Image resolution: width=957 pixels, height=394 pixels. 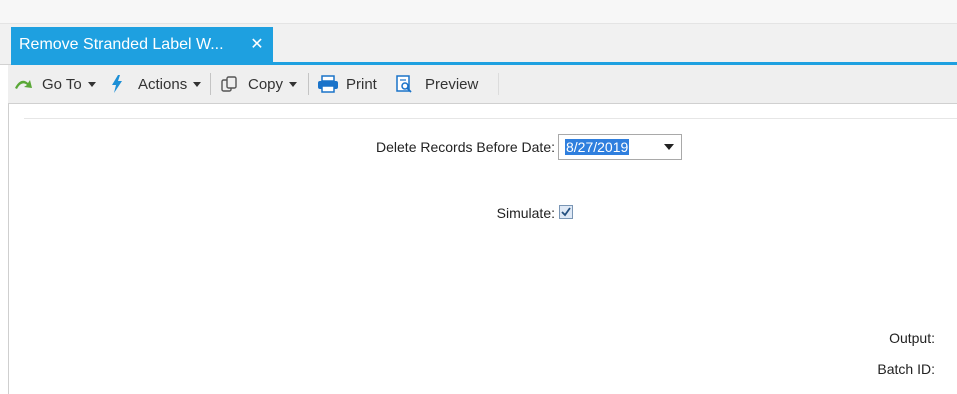 What do you see at coordinates (478, 12) in the screenshot?
I see `window-top-strip` at bounding box center [478, 12].